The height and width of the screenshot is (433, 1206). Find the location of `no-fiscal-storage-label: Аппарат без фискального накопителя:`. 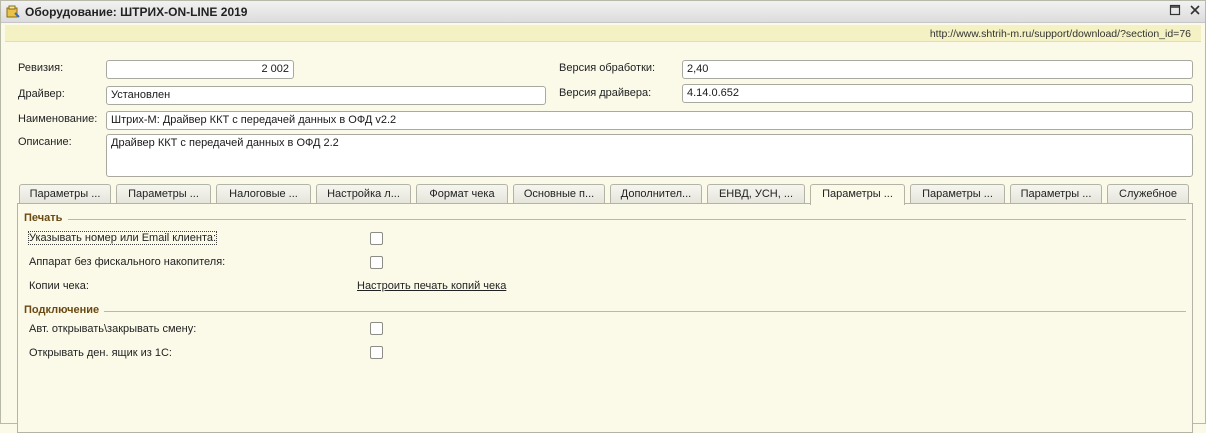

no-fiscal-storage-label: Аппарат без фискального накопителя: is located at coordinates (127, 262).